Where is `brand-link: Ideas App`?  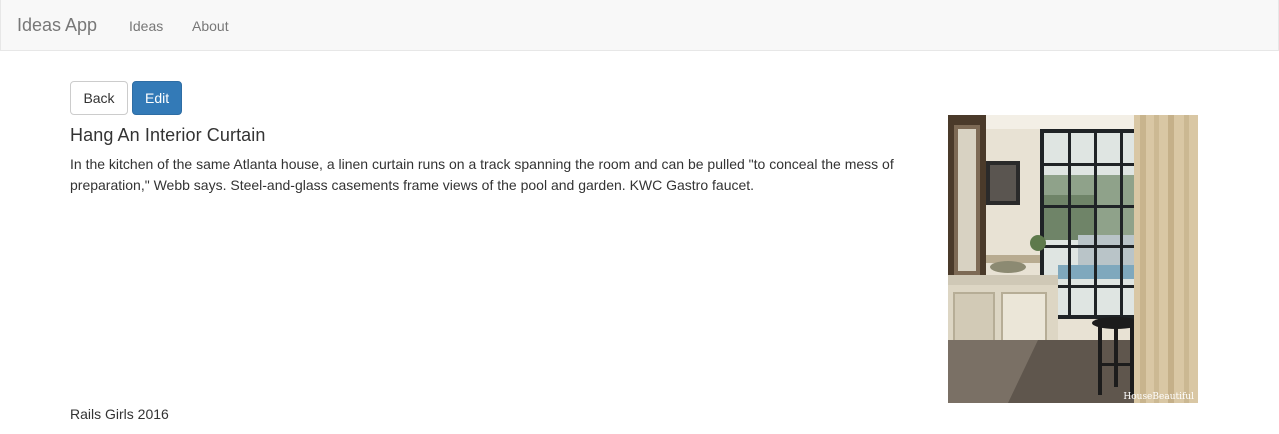 brand-link: Ideas App is located at coordinates (57, 25).